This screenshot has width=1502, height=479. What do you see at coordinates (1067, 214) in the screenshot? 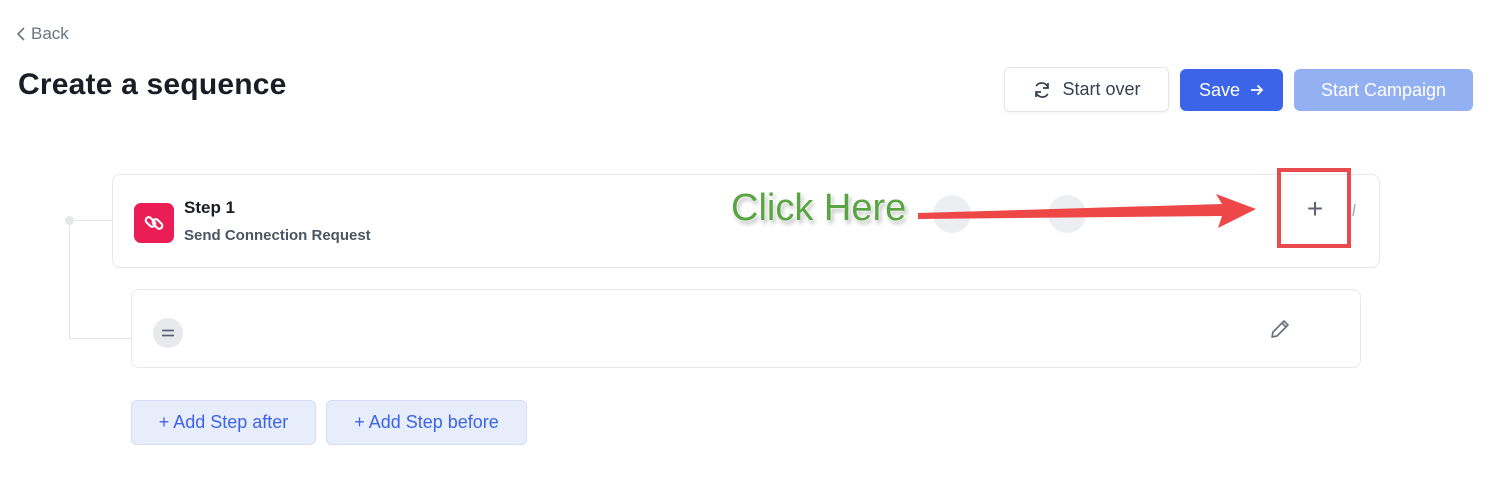
I see `delay-hours-stepper` at bounding box center [1067, 214].